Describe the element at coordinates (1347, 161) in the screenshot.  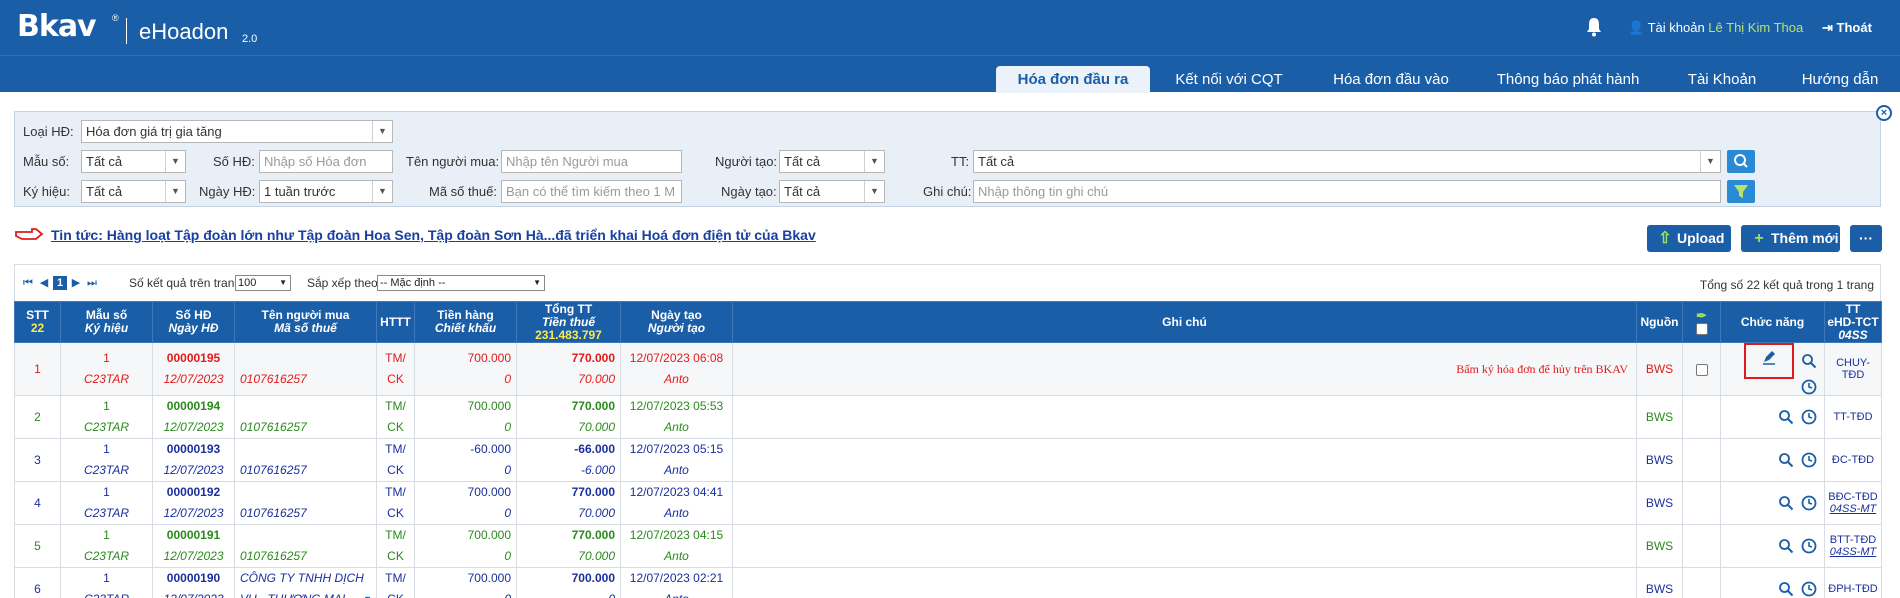
I see `tt-select: Tất cả ▼` at that location.